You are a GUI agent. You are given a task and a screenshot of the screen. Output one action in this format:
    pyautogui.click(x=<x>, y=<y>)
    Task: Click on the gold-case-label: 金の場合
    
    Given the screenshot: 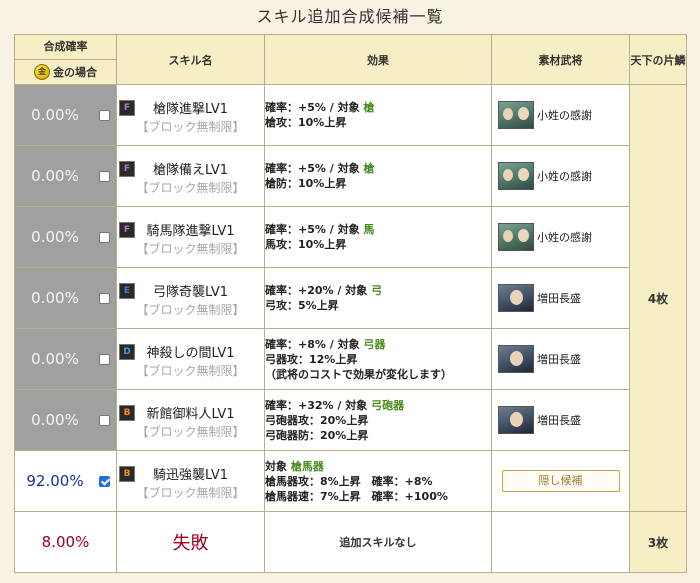 What is the action you would take?
    pyautogui.click(x=75, y=72)
    